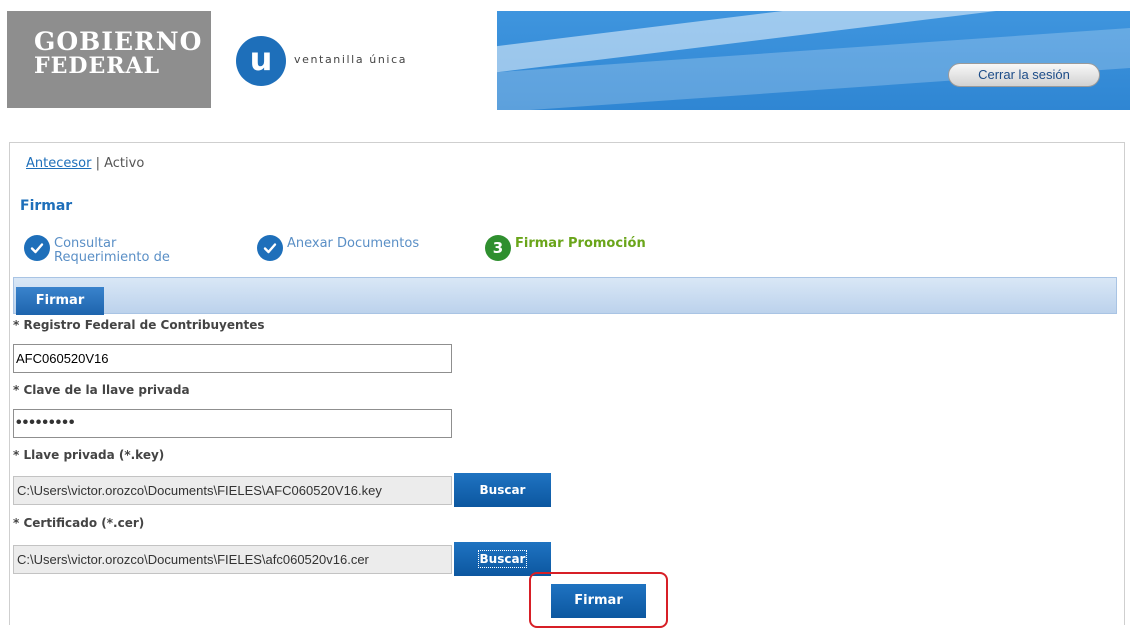 The width and height of the screenshot is (1130, 628). I want to click on gobierno-federal-logo: GOBIERNO FEDERAL, so click(109, 59).